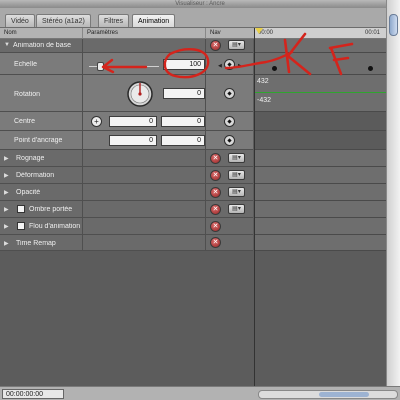 Image resolution: width=400 pixels, height=400 pixels. Describe the element at coordinates (393, 200) in the screenshot. I see `vertical-scrollbar` at that location.